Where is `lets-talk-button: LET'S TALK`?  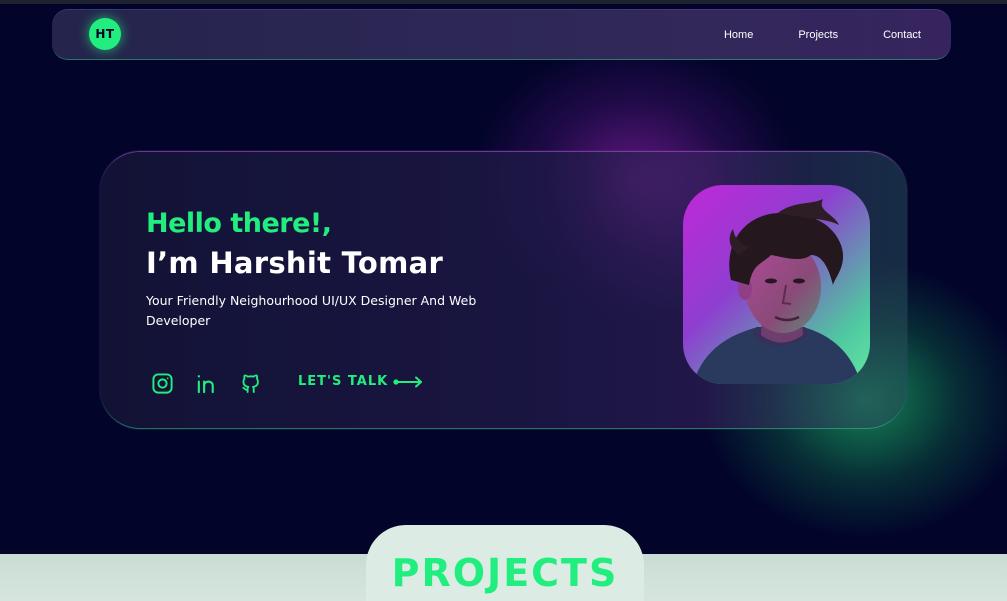 lets-talk-button: LET'S TALK is located at coordinates (361, 381).